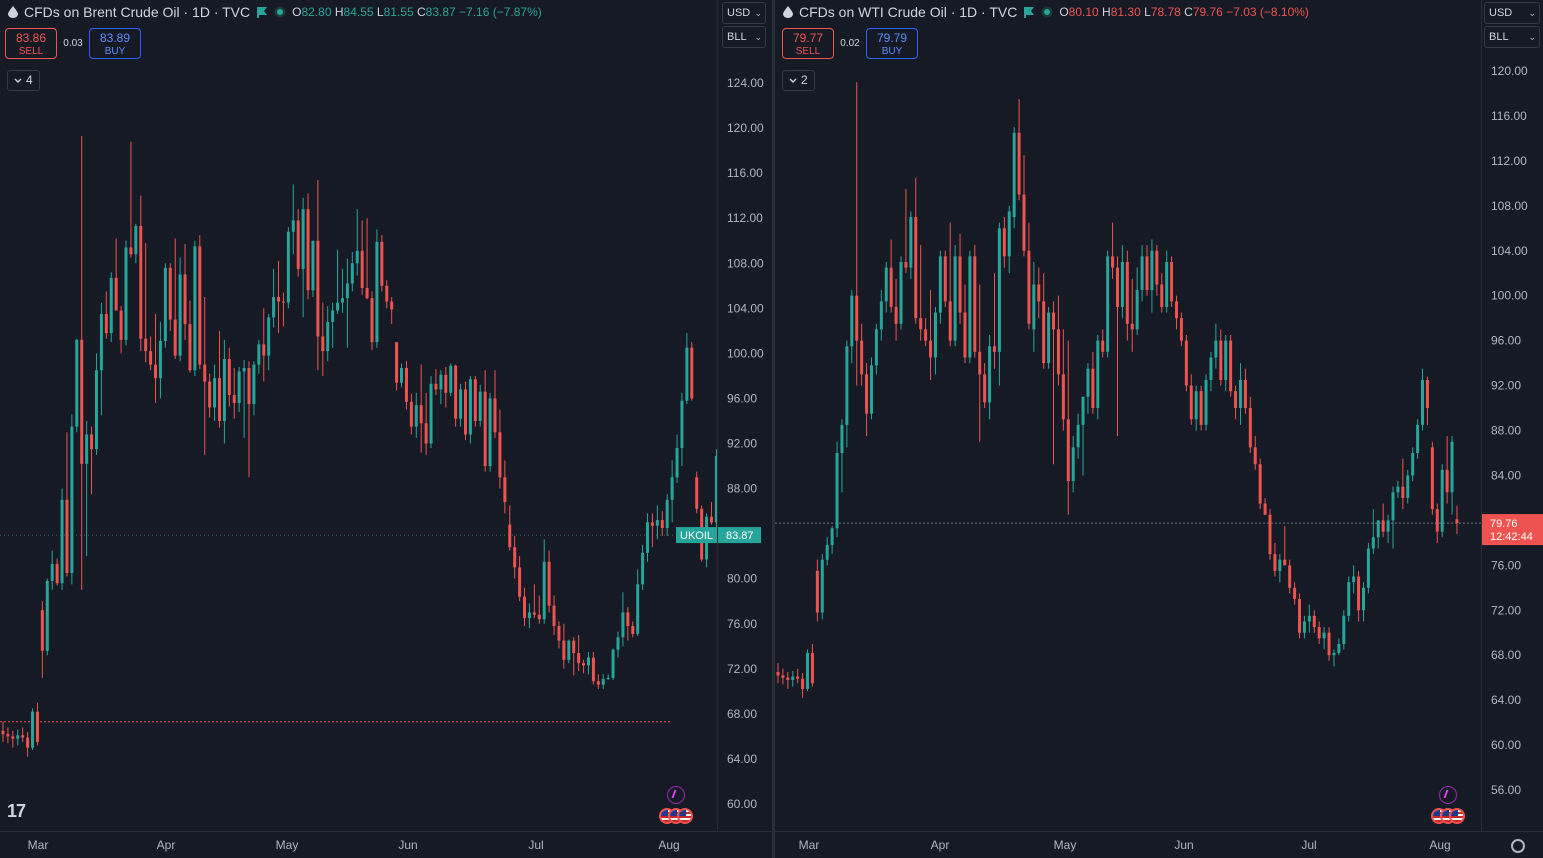  What do you see at coordinates (1512, 37) in the screenshot?
I see `wti-unit-select: BLL ⌄` at bounding box center [1512, 37].